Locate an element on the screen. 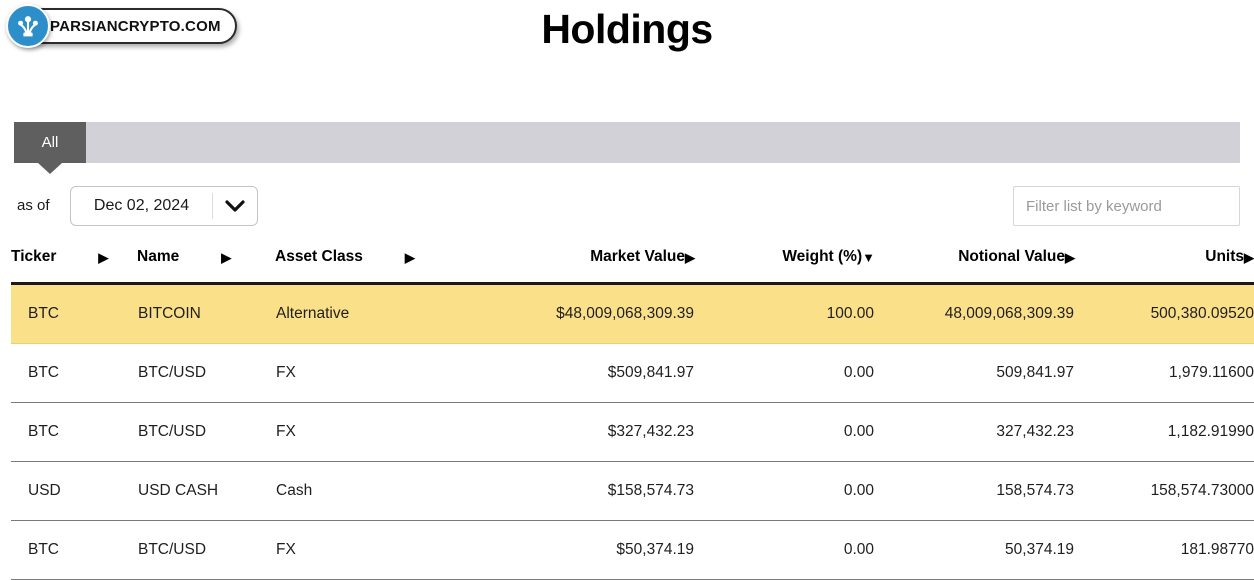 This screenshot has height=580, width=1254. cell-notional: 509,841.97 is located at coordinates (975, 373).